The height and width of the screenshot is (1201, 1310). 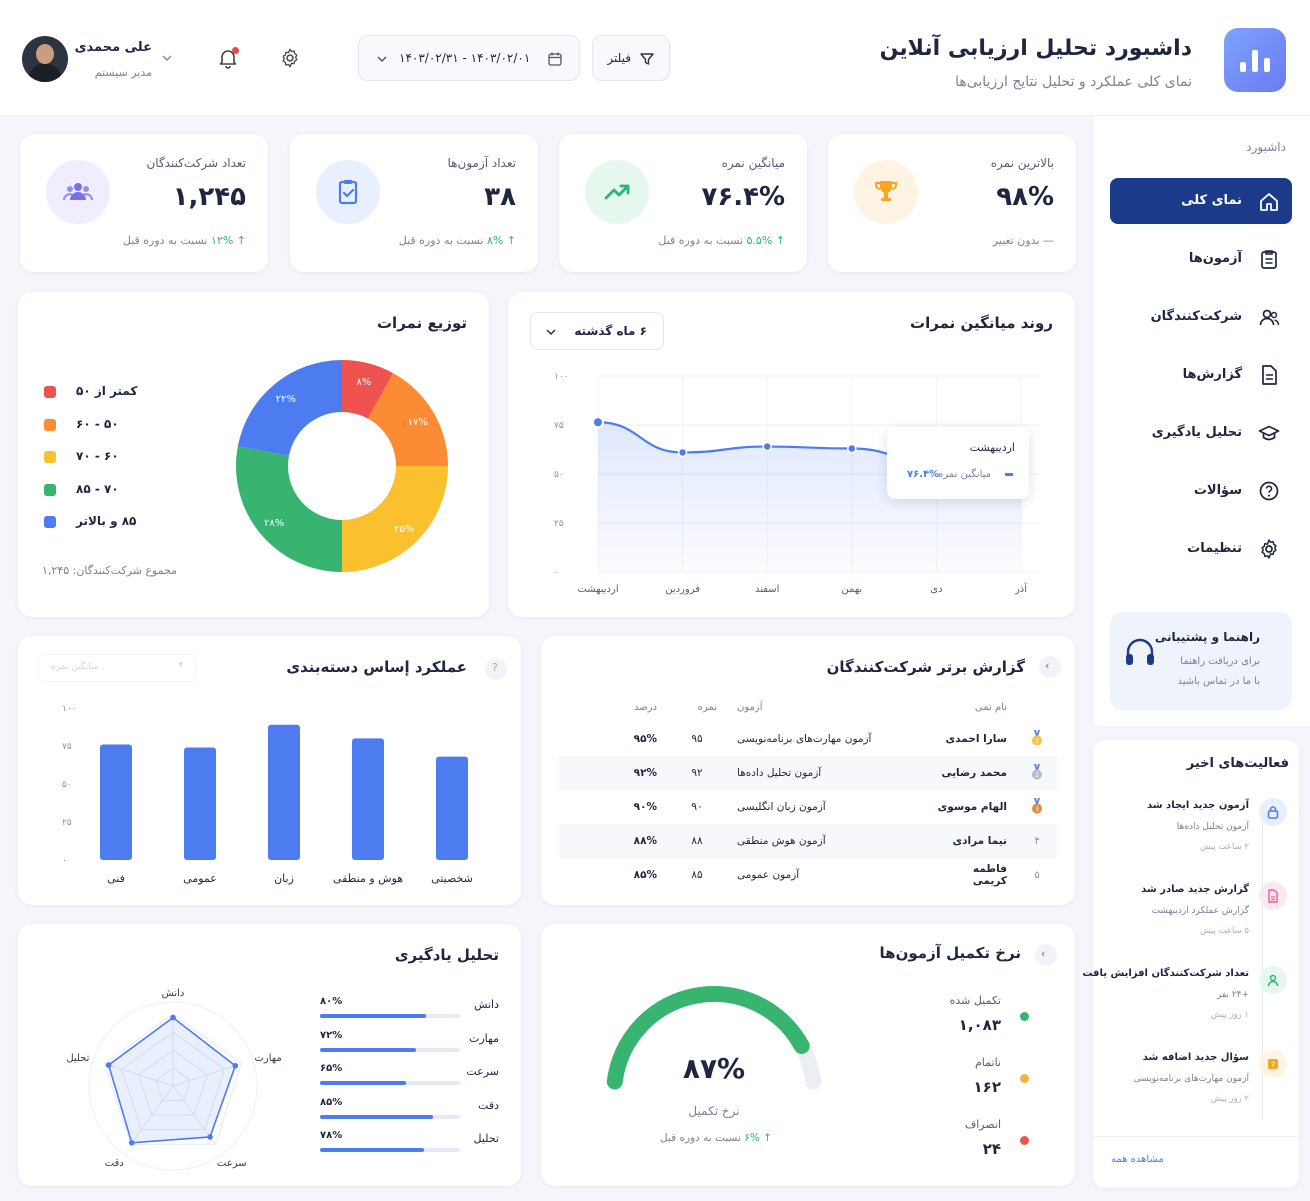 I want to click on learning-value: ۸۰%, so click(x=331, y=1001).